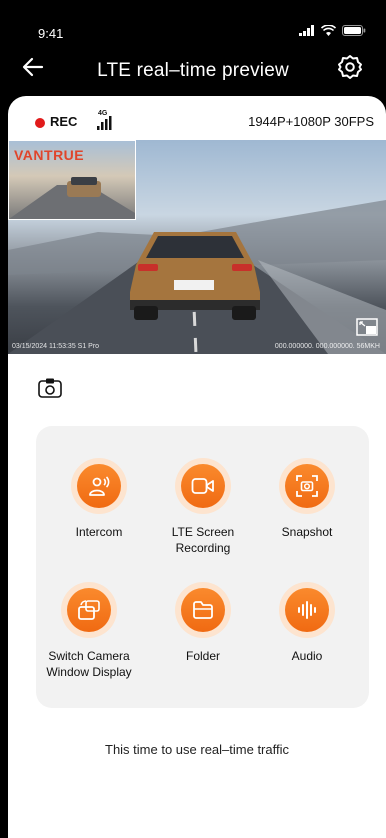 Image resolution: width=386 pixels, height=838 pixels. I want to click on lte-screen-recording-button: LTE Screen Recording, so click(203, 507).